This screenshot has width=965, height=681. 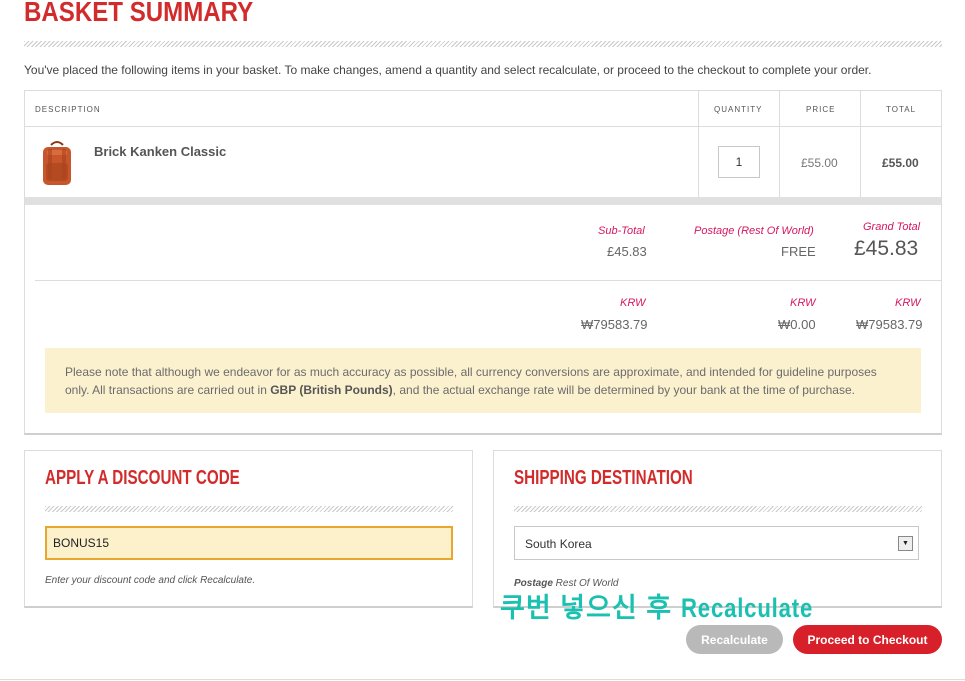 I want to click on table-header: DESCRIPTION QUANTITY PRICE TOTAL, so click(x=483, y=109).